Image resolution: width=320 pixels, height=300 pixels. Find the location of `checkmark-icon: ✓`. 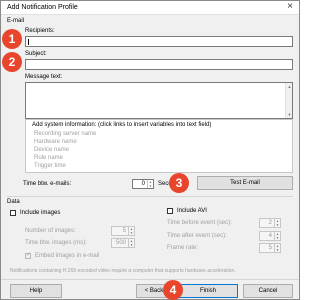

checkmark-icon: ✓ is located at coordinates (29, 255).